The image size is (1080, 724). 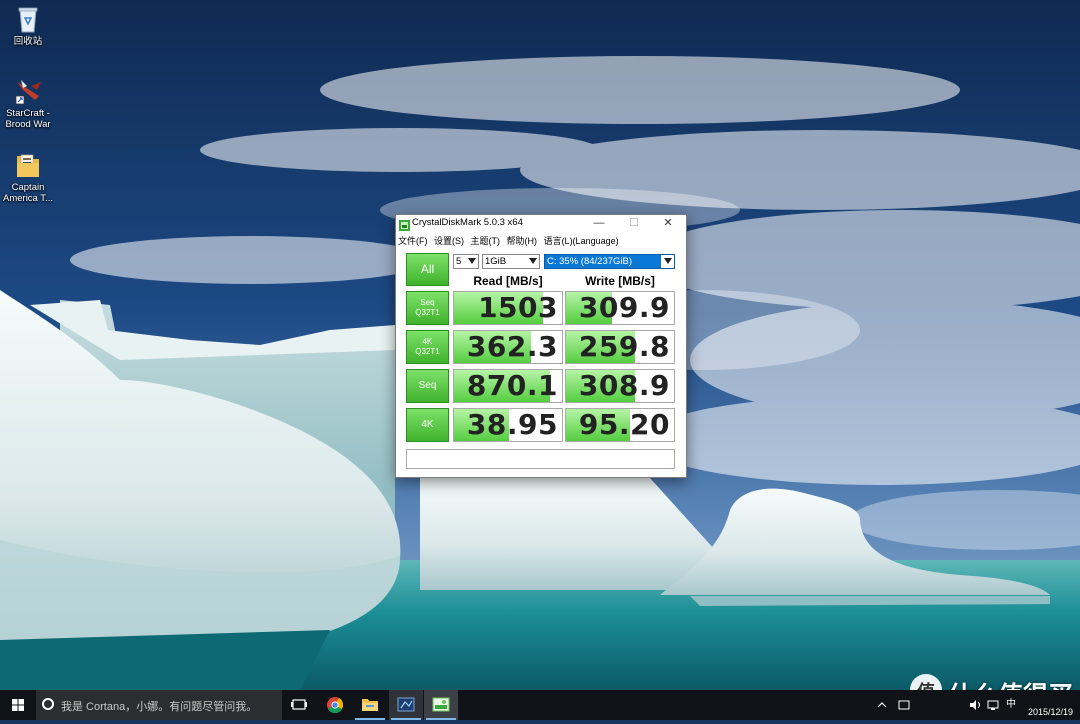 I want to click on recycle-bin-icon, so click(x=28, y=19).